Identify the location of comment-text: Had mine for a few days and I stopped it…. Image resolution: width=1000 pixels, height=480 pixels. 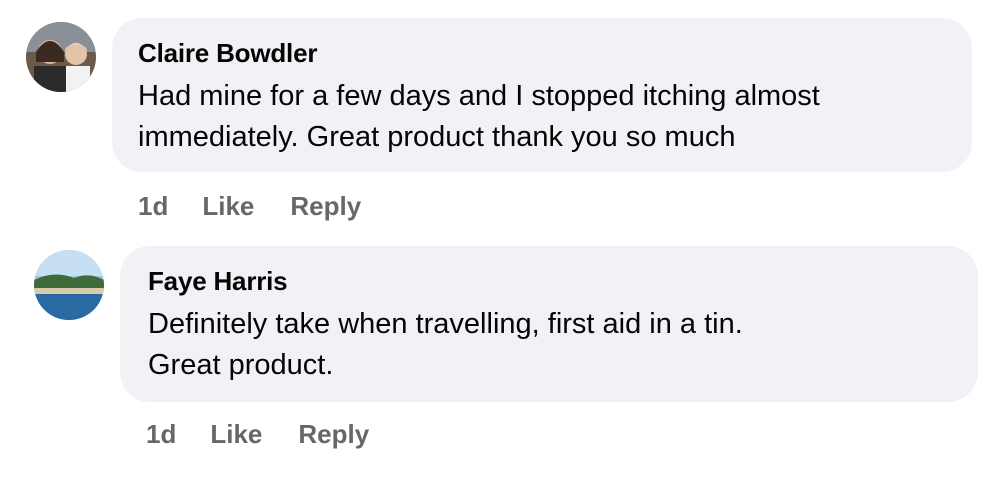
(541, 117).